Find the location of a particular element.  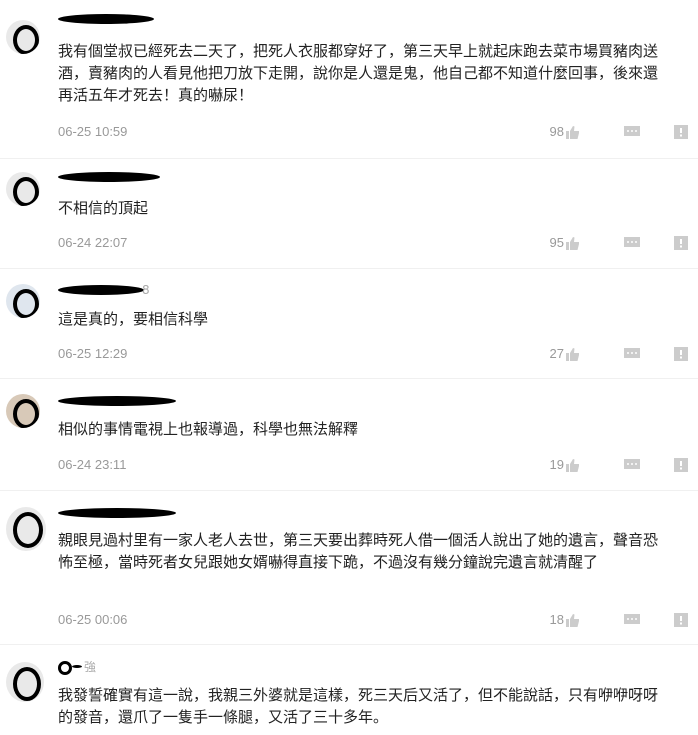

comment-time: 06-24 22:07 is located at coordinates (93, 242).